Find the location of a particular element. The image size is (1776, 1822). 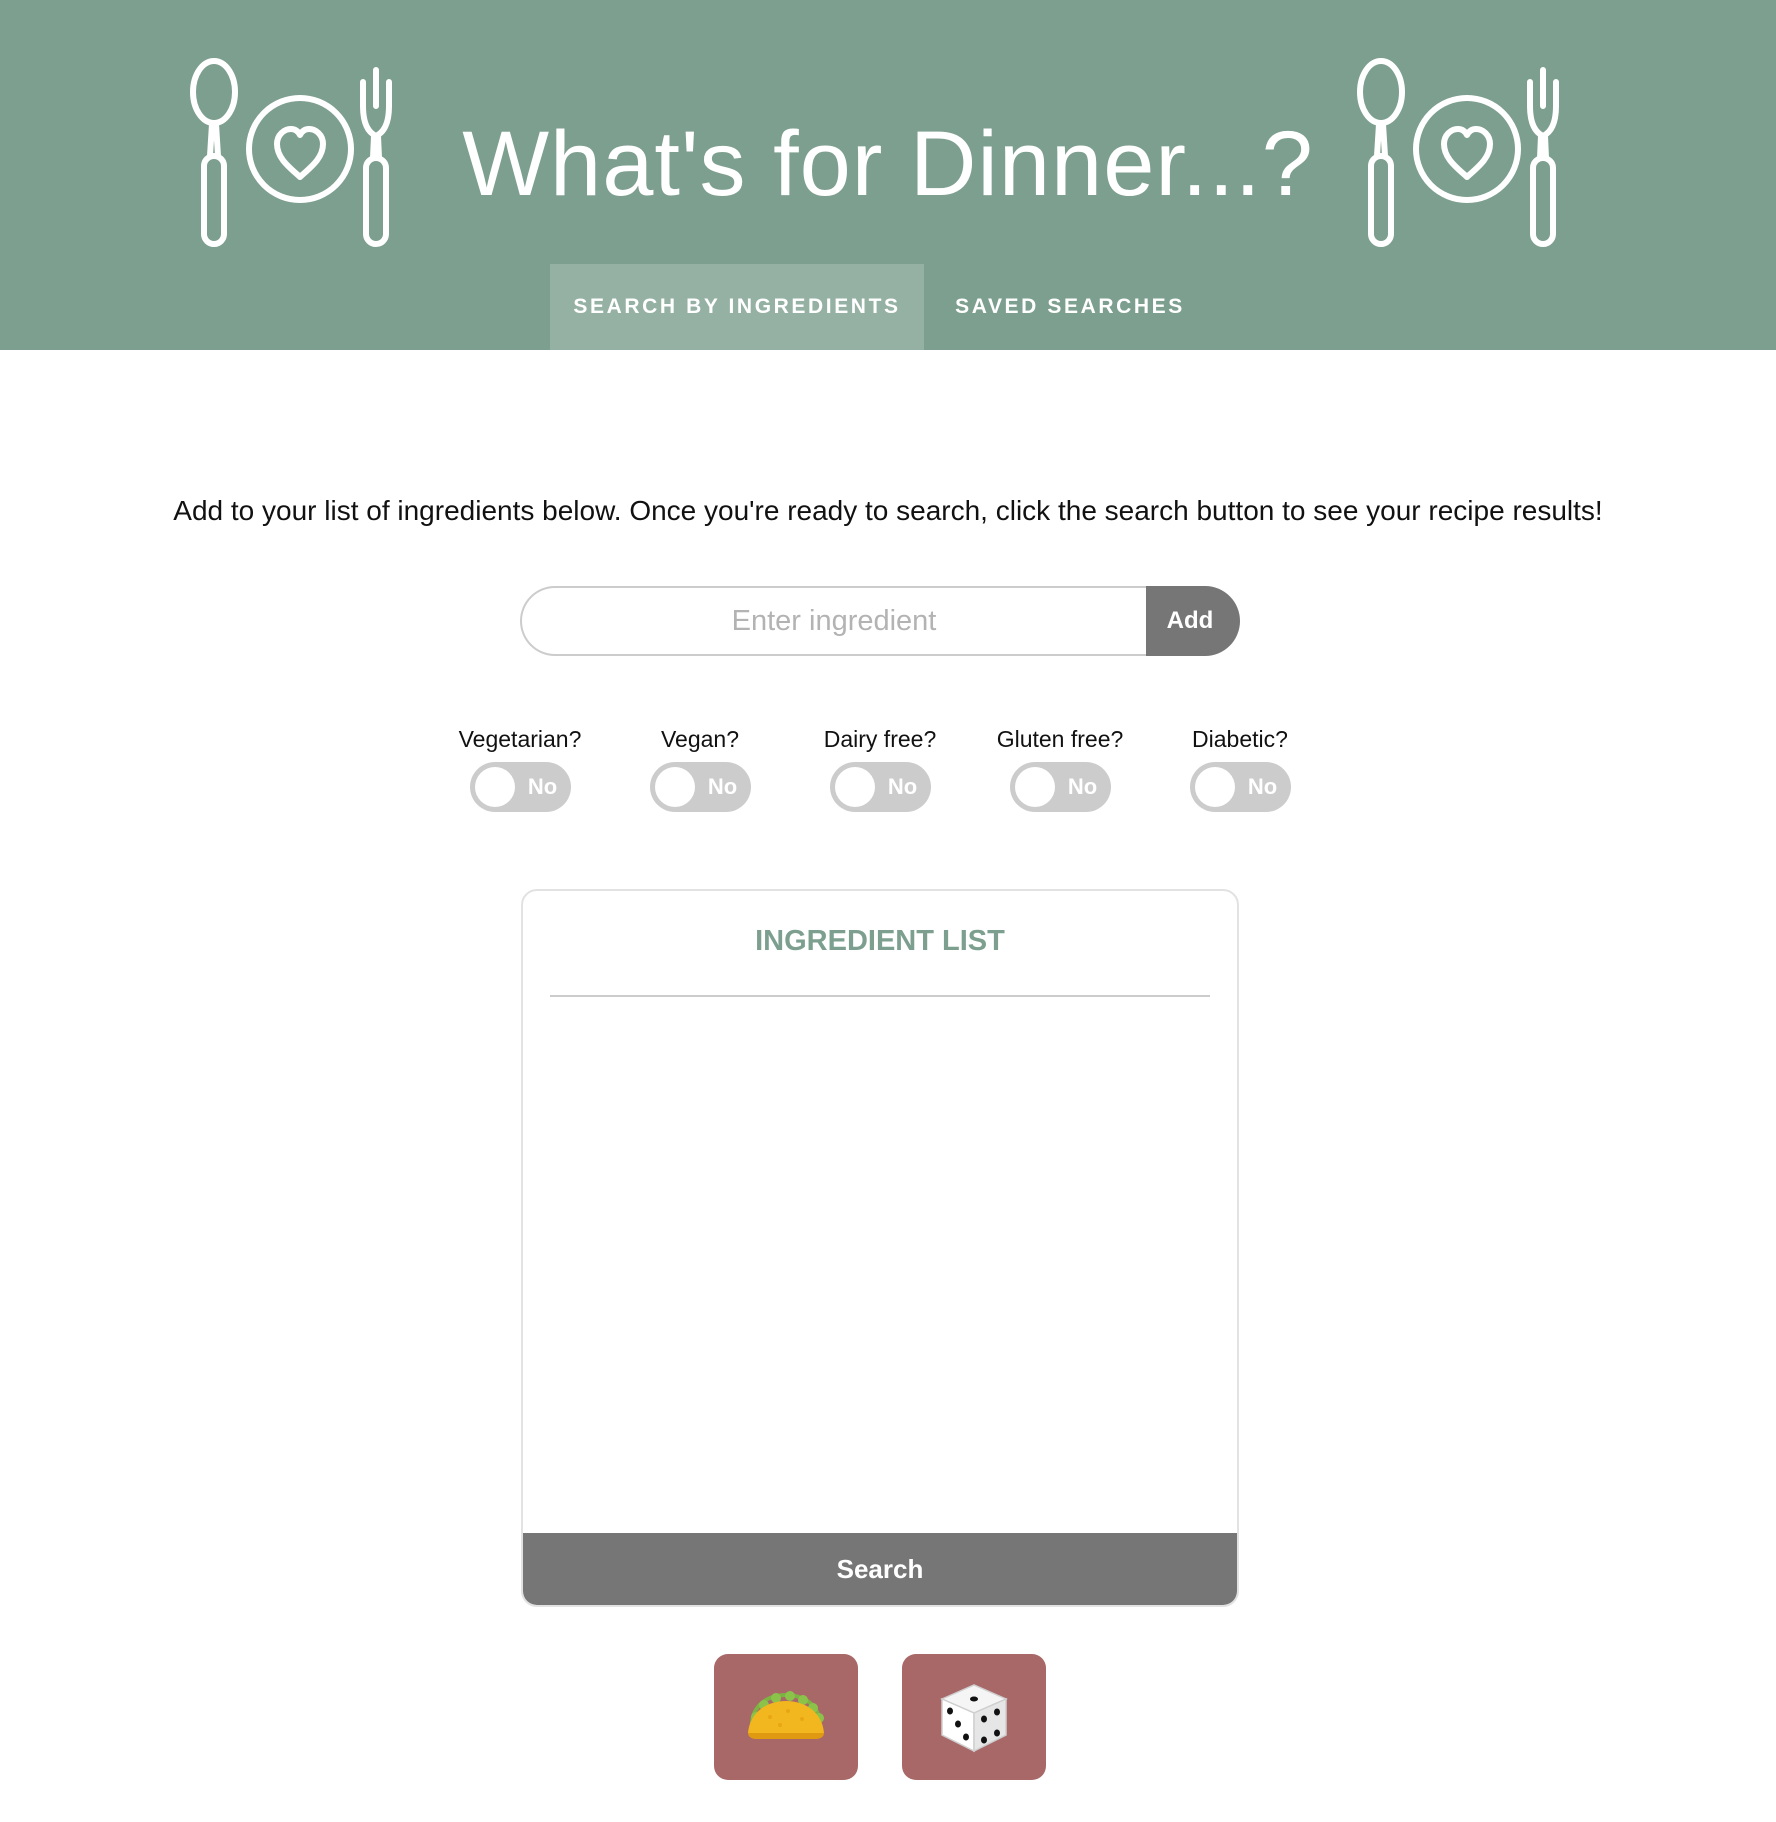

ingredient-input is located at coordinates (833, 621).